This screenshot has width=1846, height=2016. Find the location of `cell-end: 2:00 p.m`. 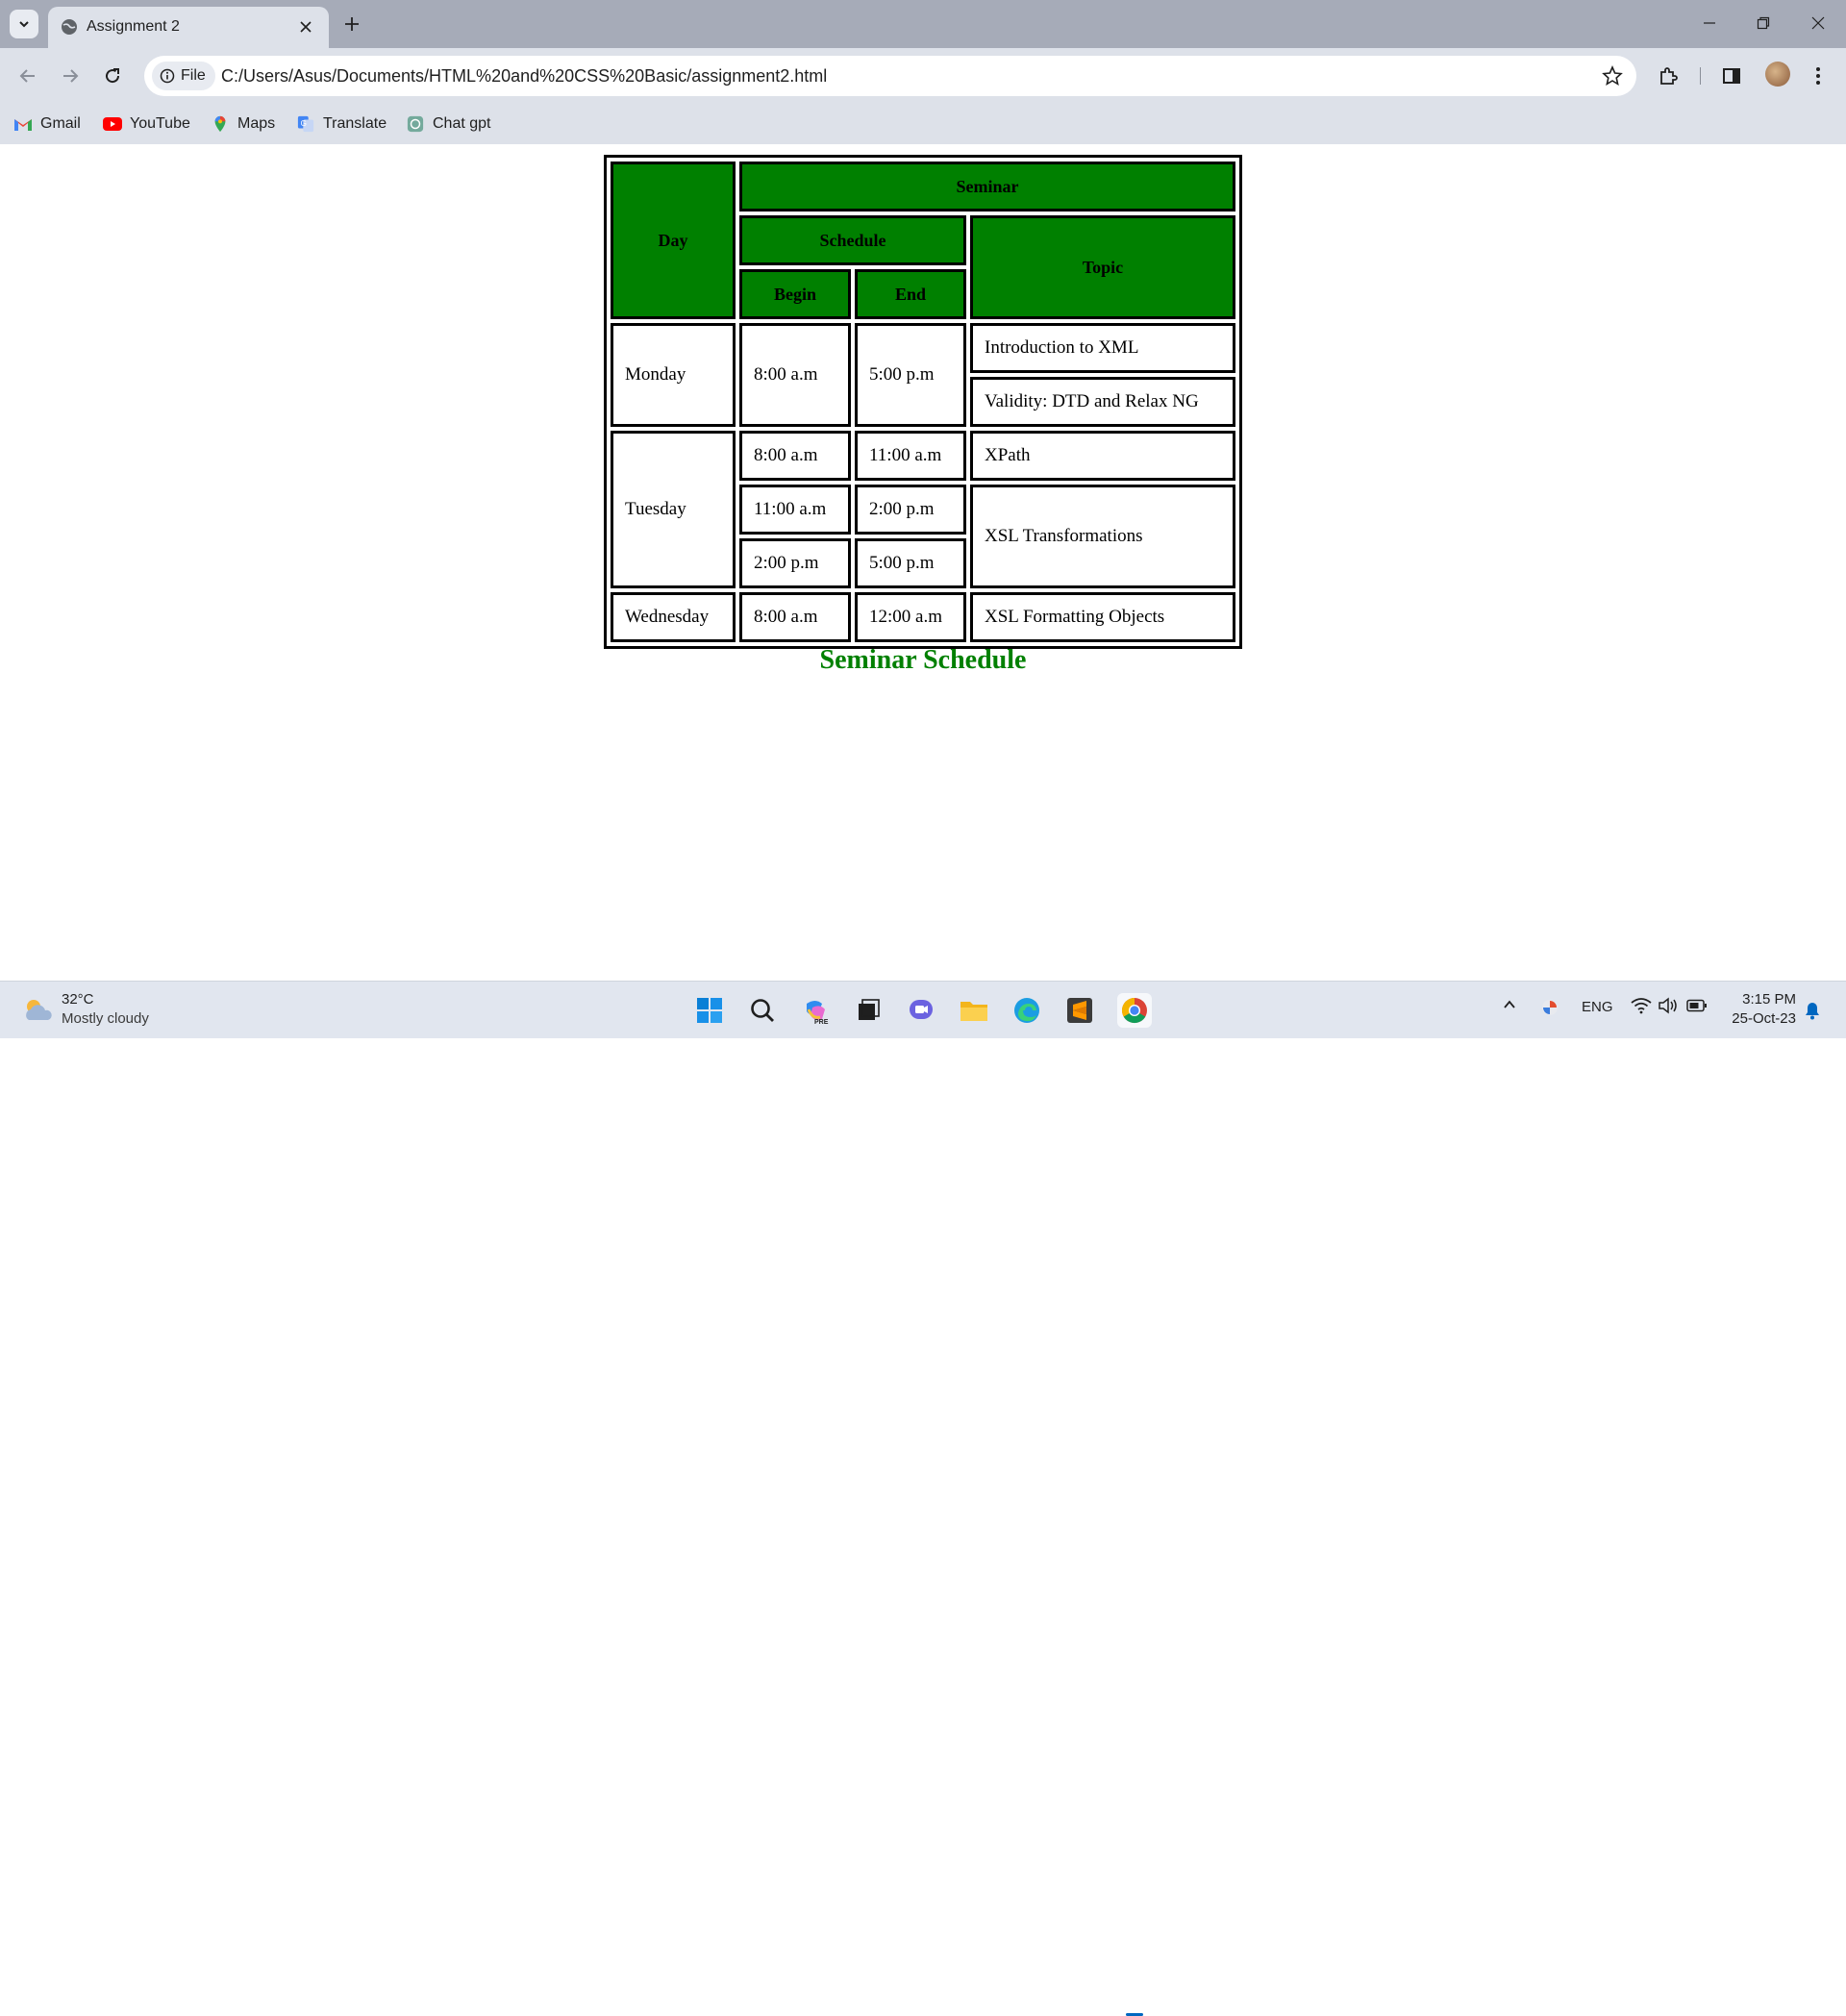

cell-end: 2:00 p.m is located at coordinates (910, 510).